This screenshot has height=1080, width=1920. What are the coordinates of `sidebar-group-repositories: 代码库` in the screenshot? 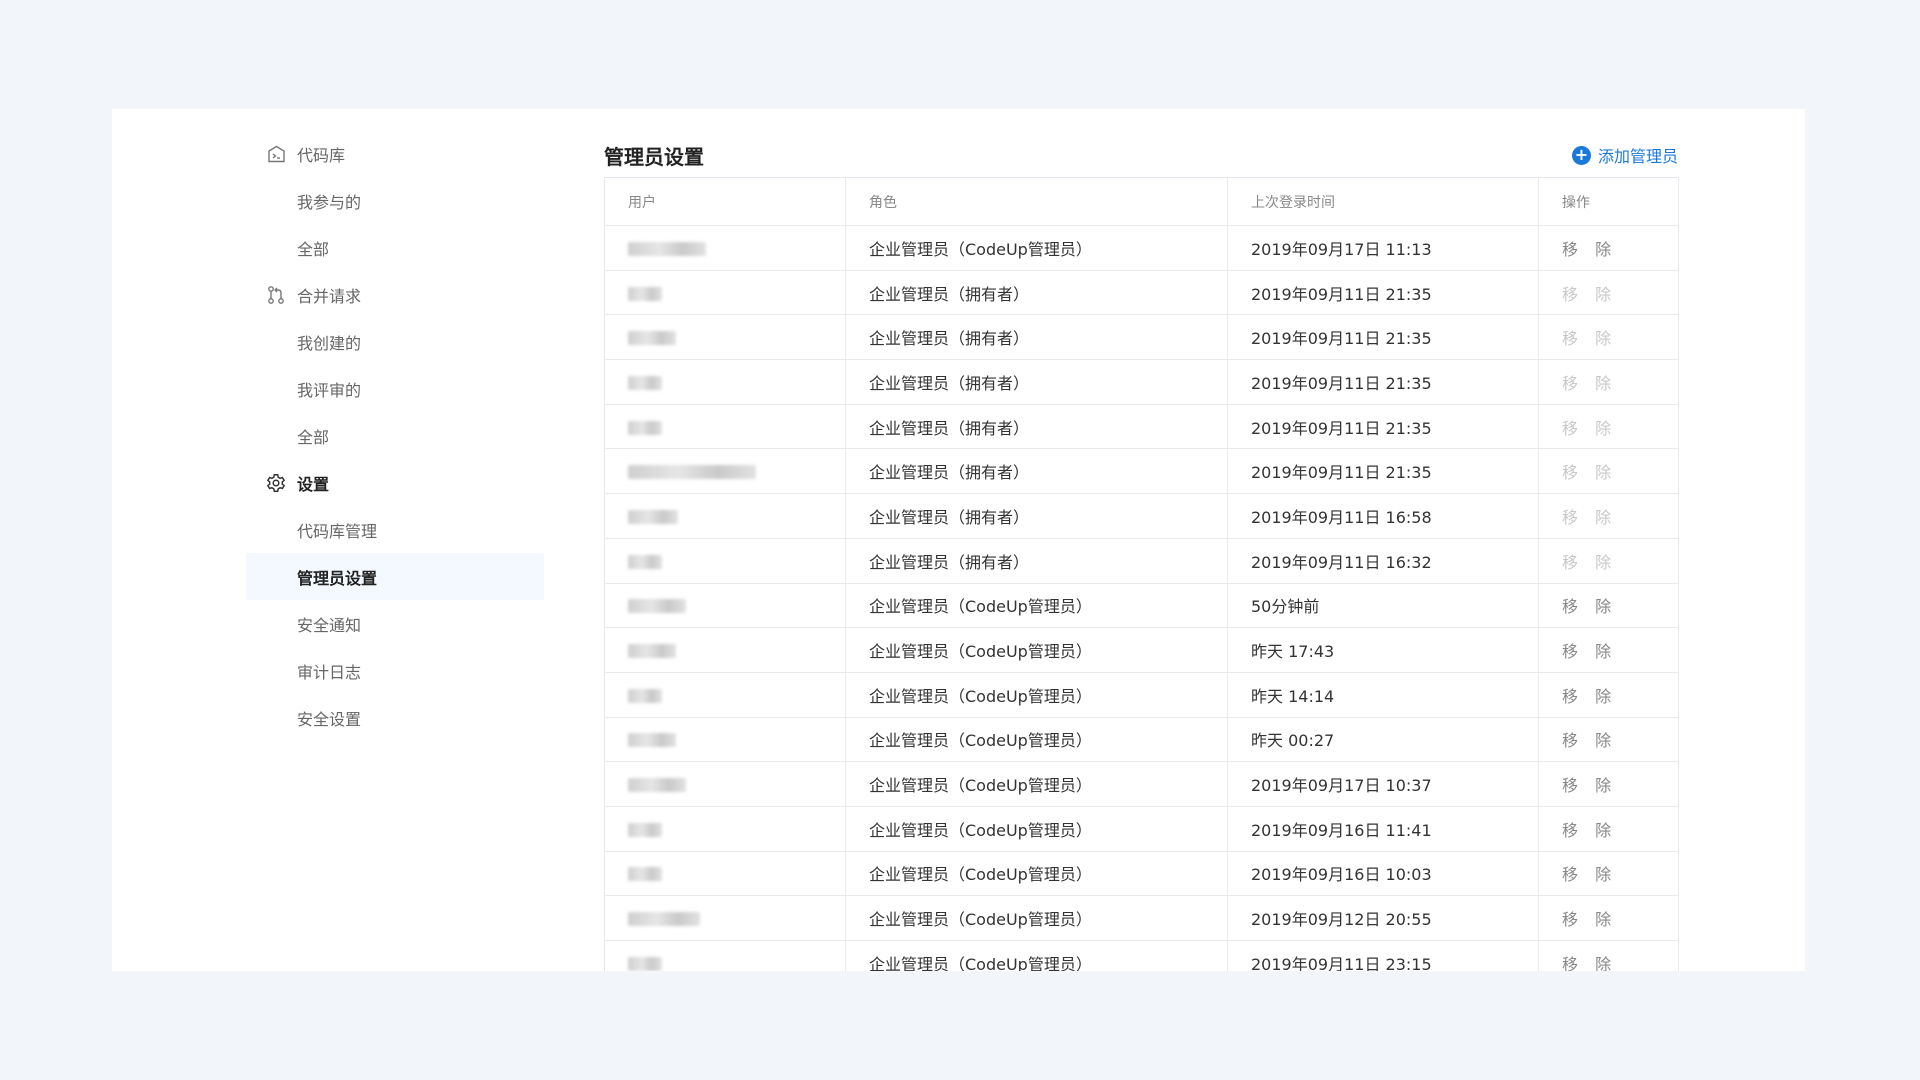 It's located at (395, 153).